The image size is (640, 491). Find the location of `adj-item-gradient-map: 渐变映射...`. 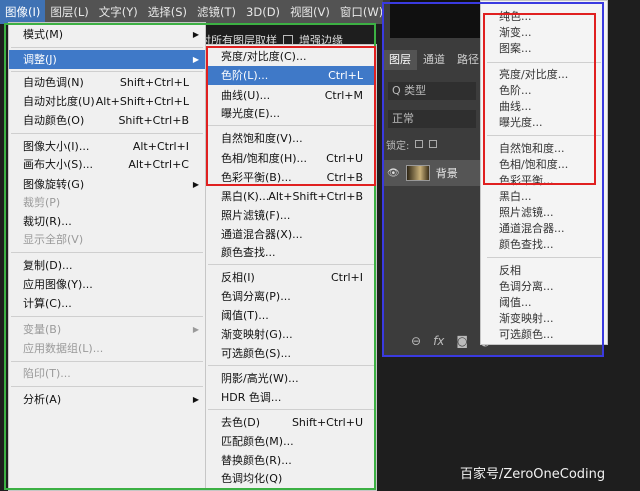

adj-item-gradient-map: 渐变映射... is located at coordinates (544, 319).